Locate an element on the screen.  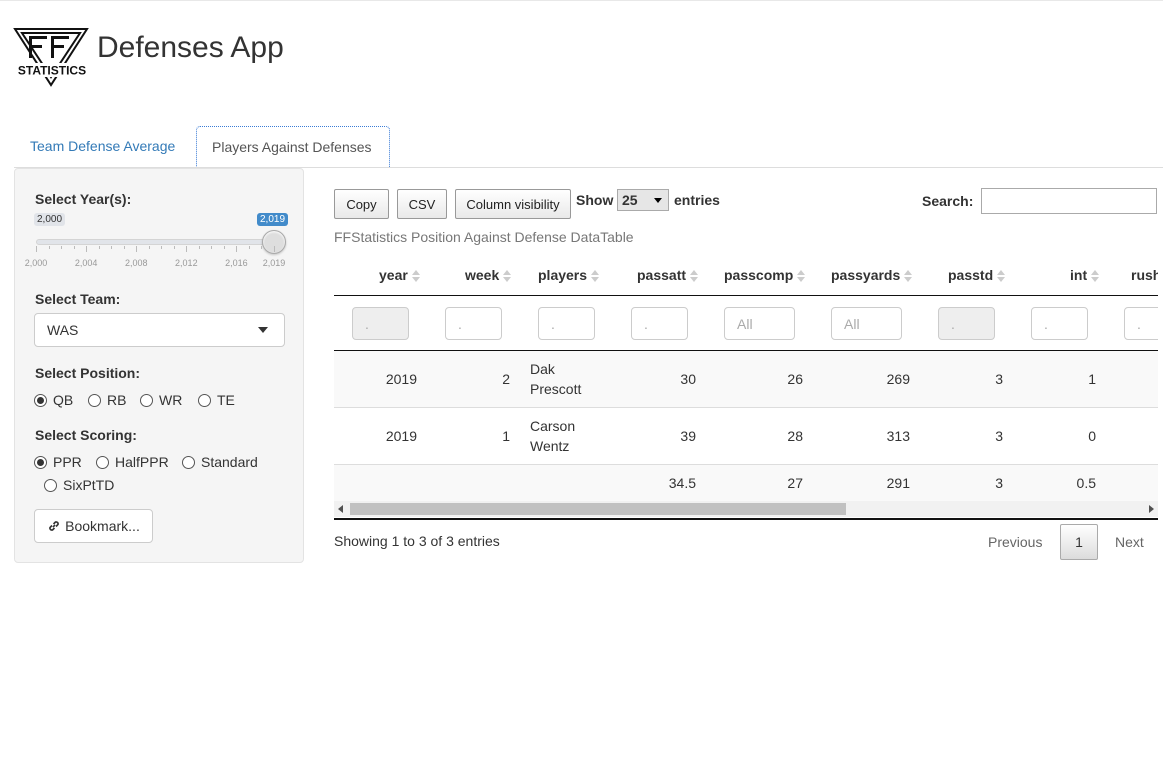
cell-players: Dak Prescott is located at coordinates (556, 379).